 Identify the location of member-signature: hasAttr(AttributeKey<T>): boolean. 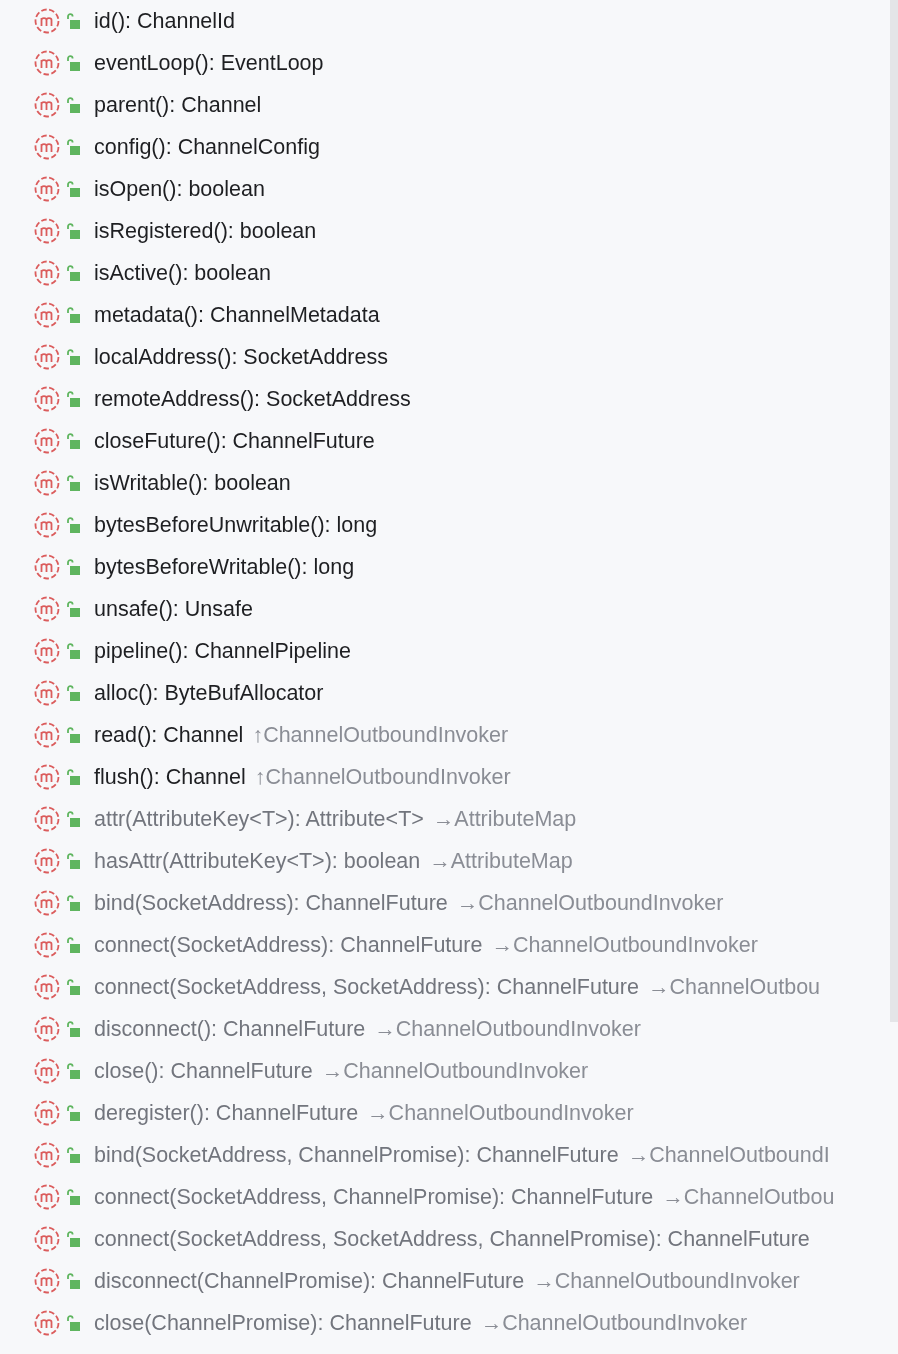
(257, 861).